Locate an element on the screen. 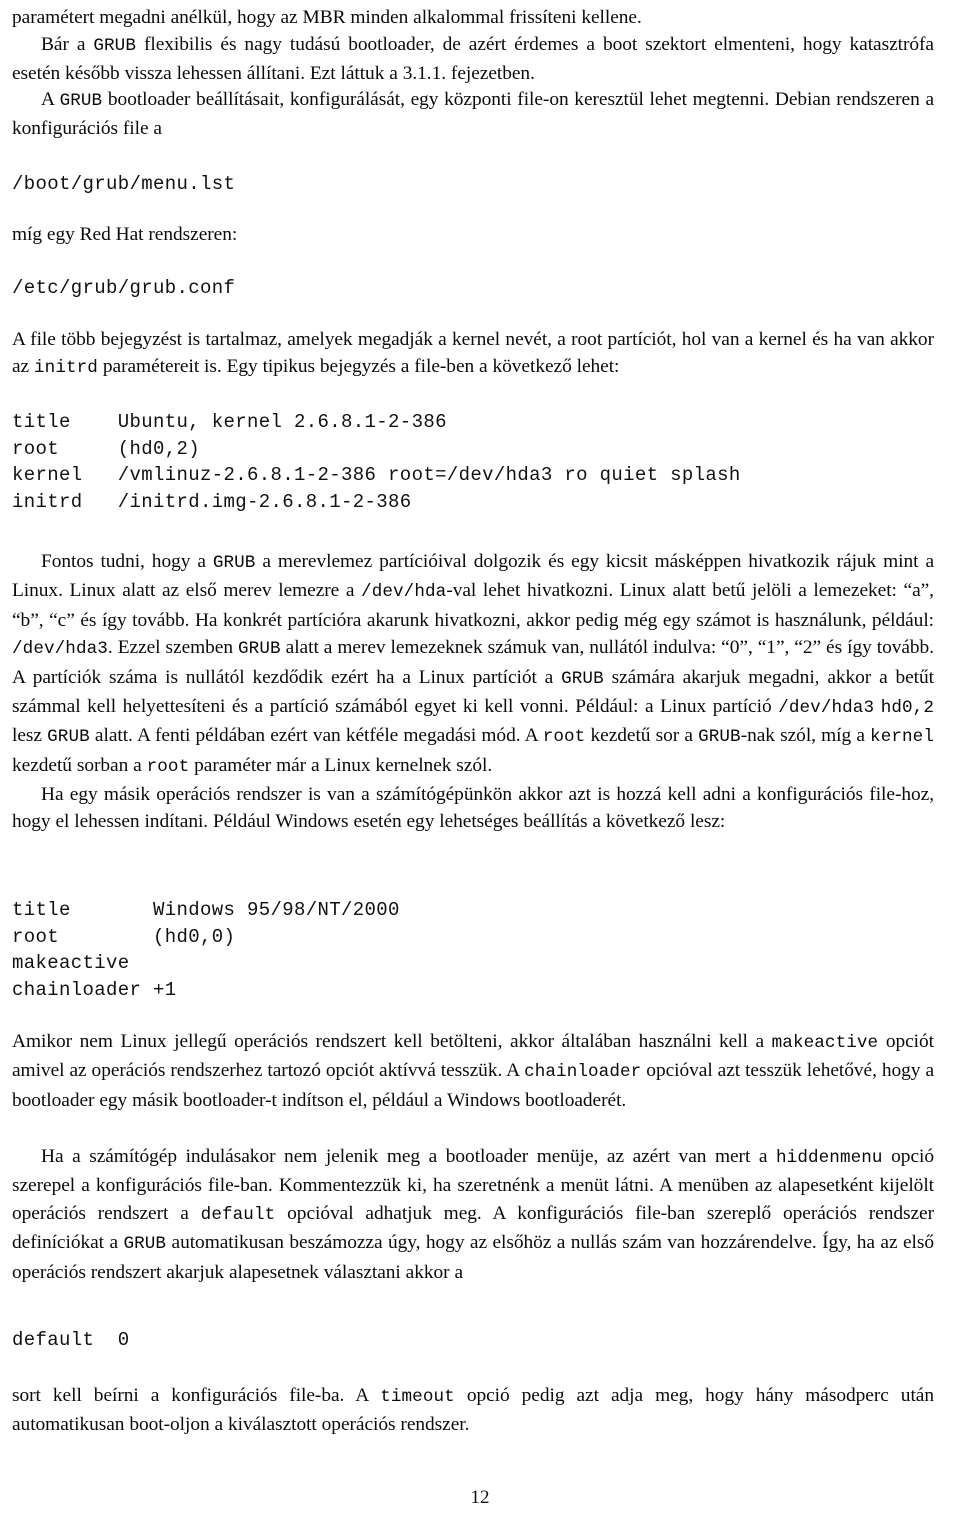 This screenshot has width=960, height=1515. code-line: root (hd0,2) is located at coordinates (106, 448).